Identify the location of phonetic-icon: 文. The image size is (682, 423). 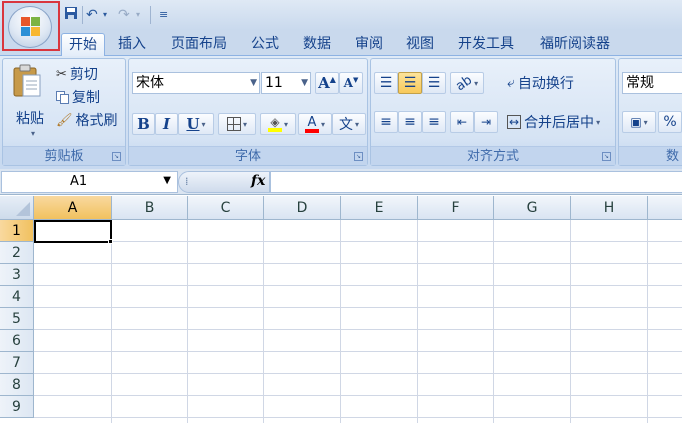
(345, 125).